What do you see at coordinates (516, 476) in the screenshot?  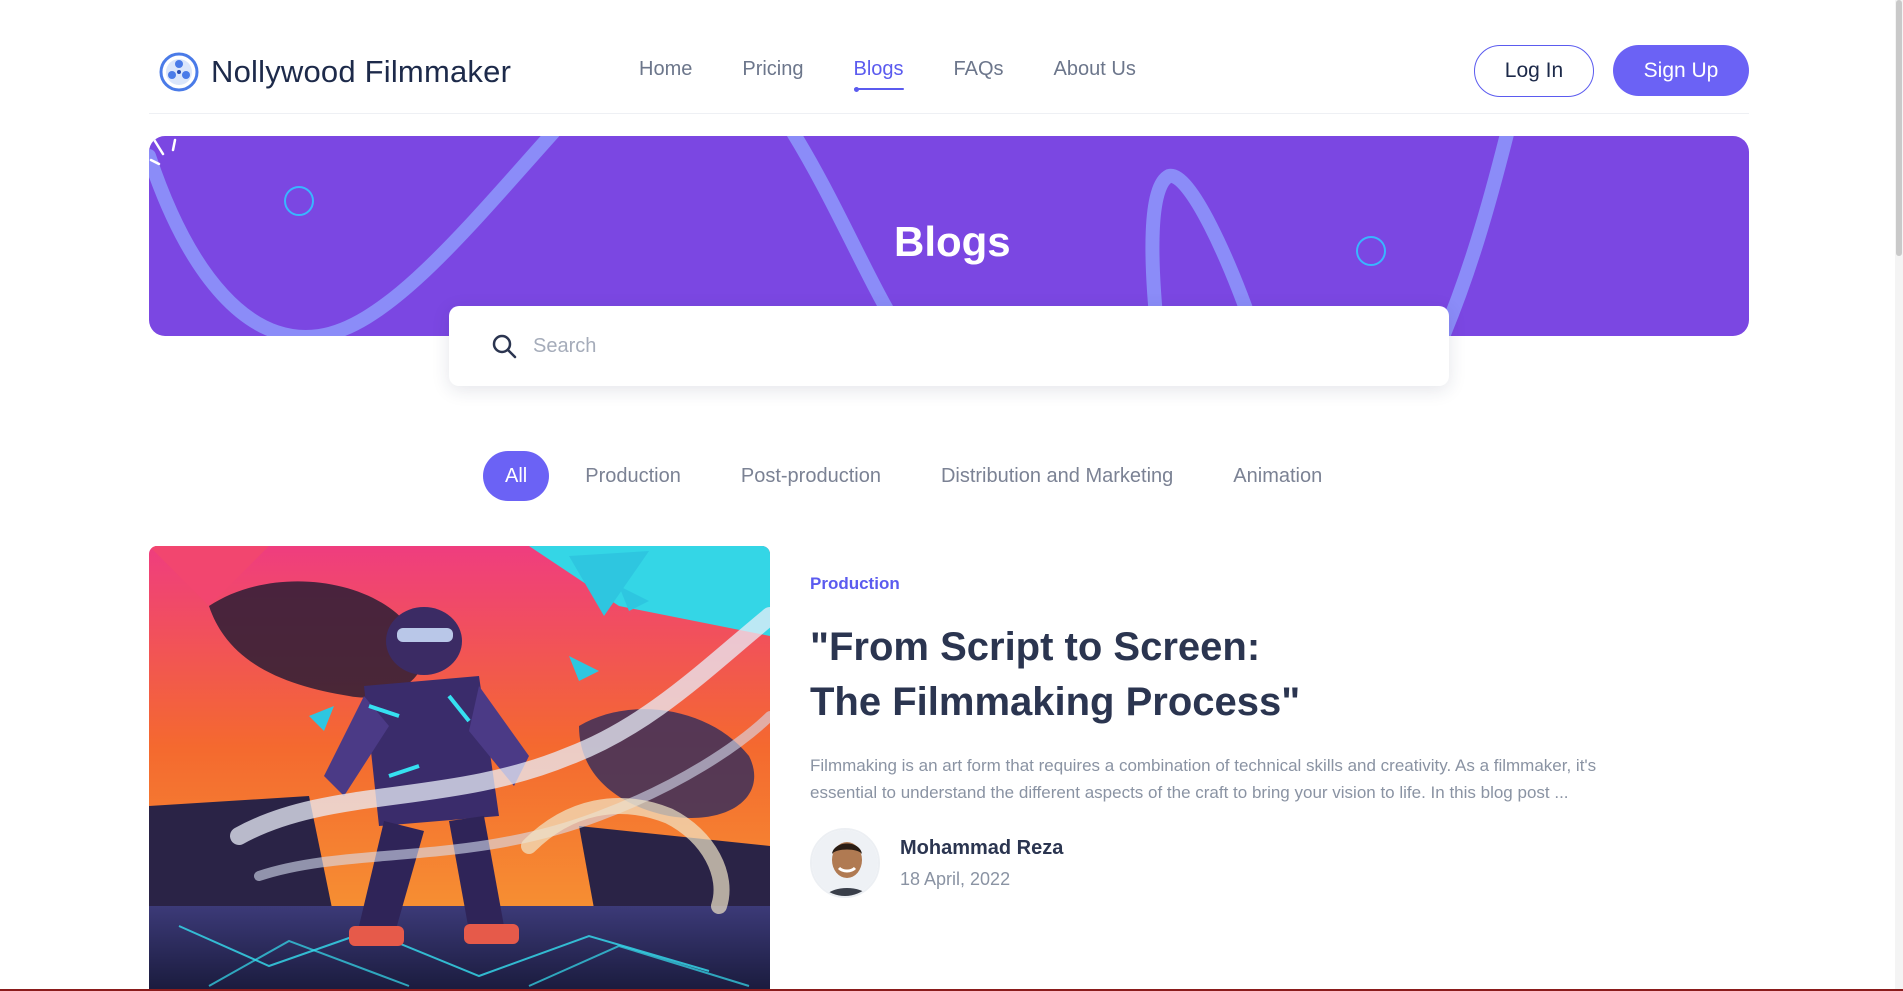 I see `filter-all: All` at bounding box center [516, 476].